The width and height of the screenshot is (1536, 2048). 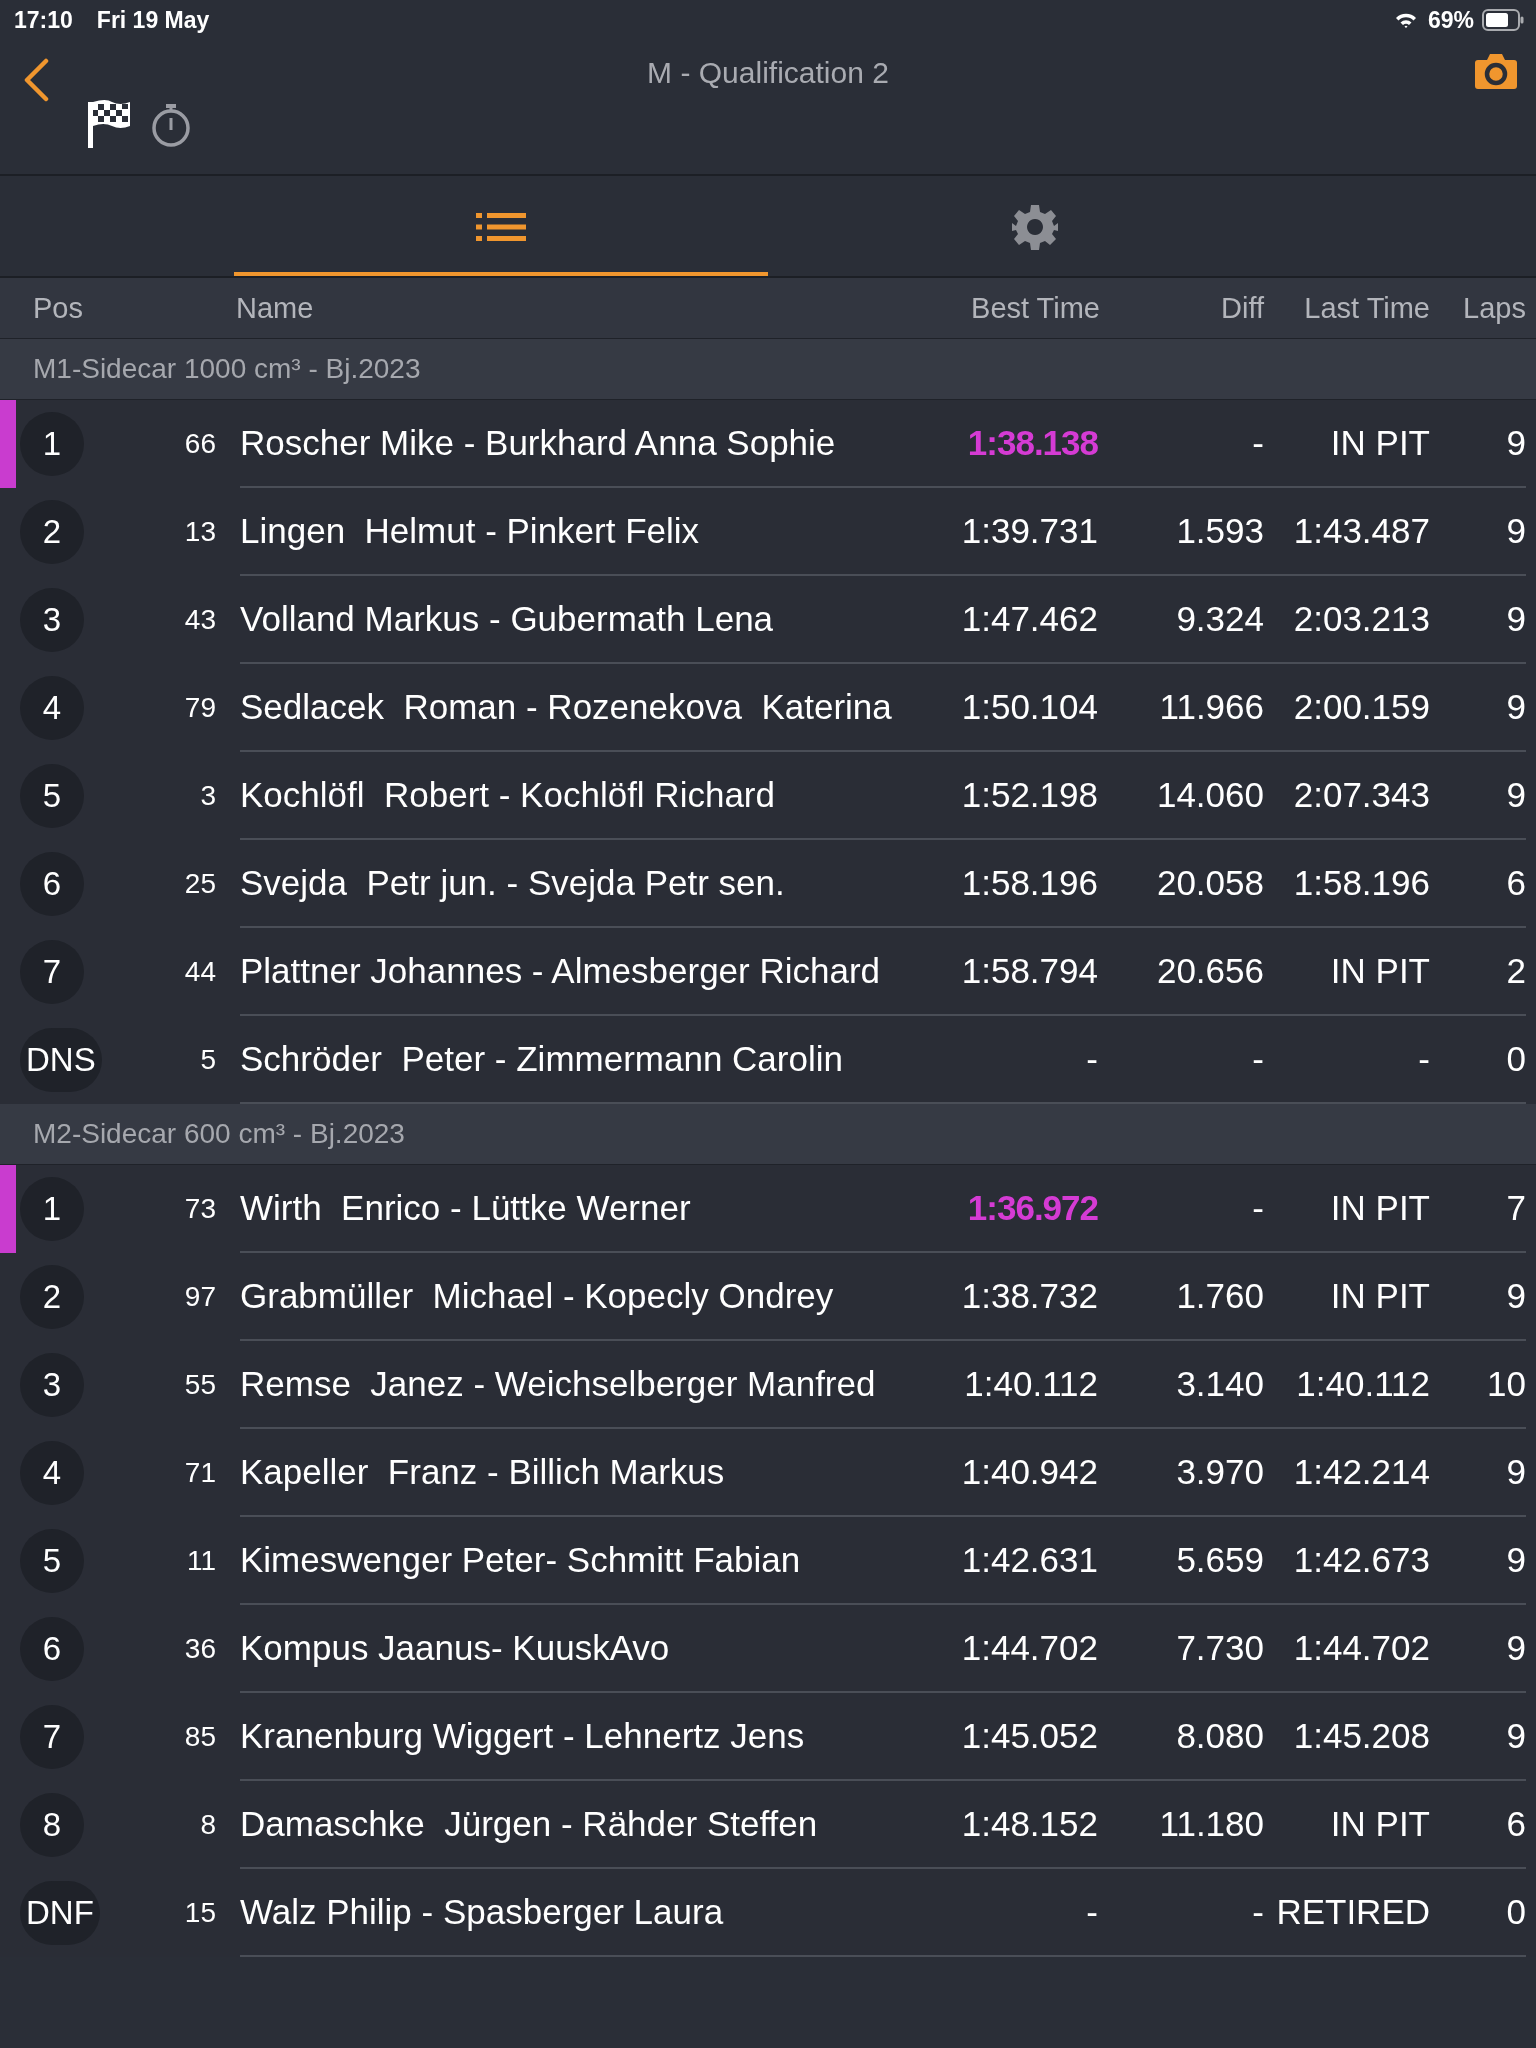 What do you see at coordinates (199, 708) in the screenshot?
I see `start-number: 79` at bounding box center [199, 708].